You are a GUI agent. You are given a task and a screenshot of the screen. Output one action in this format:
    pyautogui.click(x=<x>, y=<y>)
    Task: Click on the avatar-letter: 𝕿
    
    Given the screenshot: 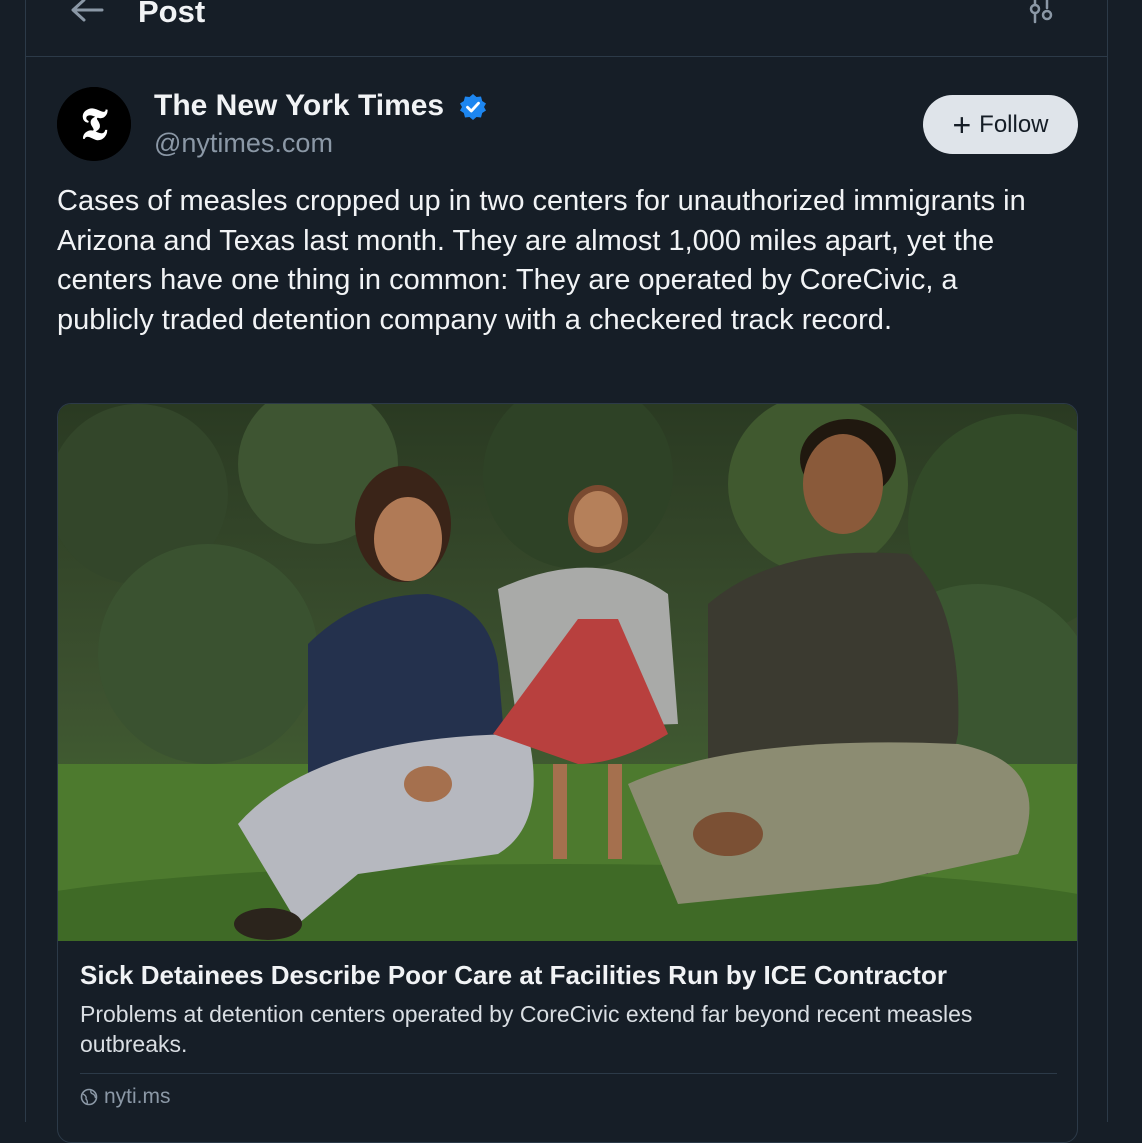 What is the action you would take?
    pyautogui.click(x=94, y=124)
    